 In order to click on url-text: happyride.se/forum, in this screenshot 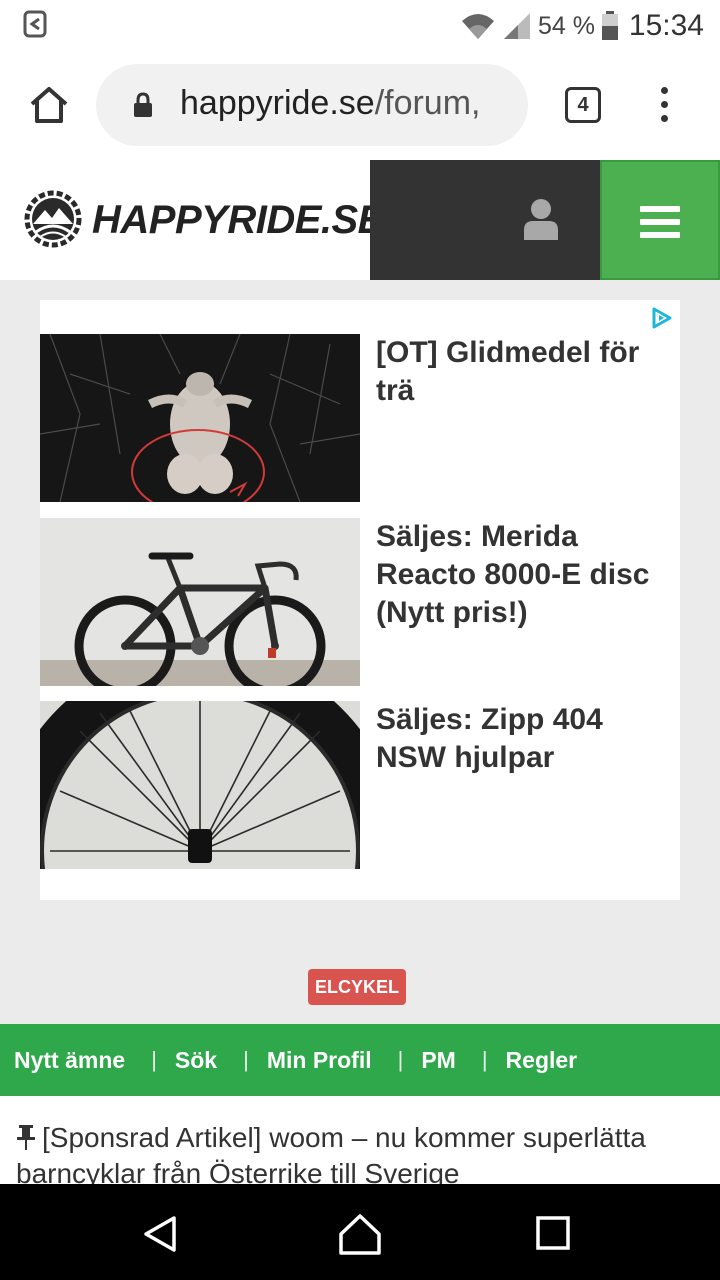, I will do `click(330, 103)`.